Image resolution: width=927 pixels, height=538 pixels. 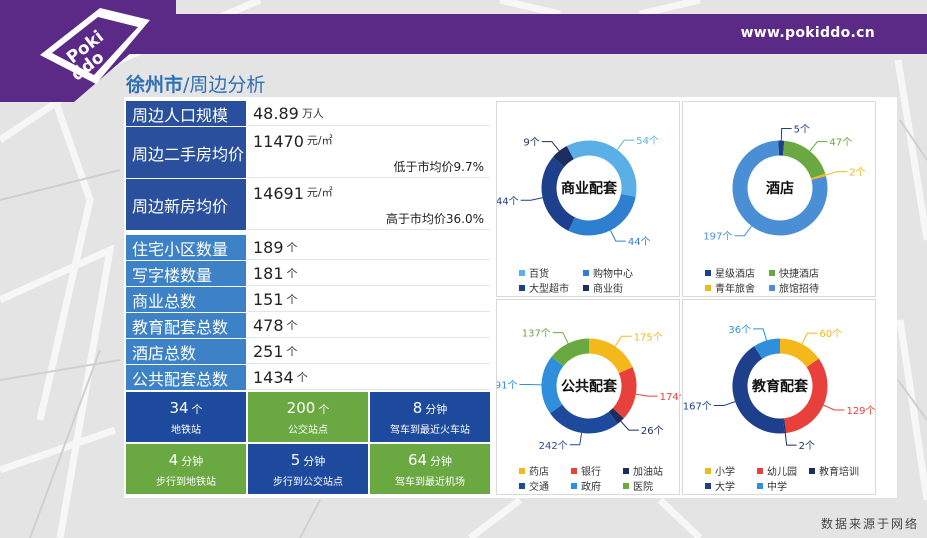 What do you see at coordinates (173, 459) in the screenshot?
I see `tile-number: 4` at bounding box center [173, 459].